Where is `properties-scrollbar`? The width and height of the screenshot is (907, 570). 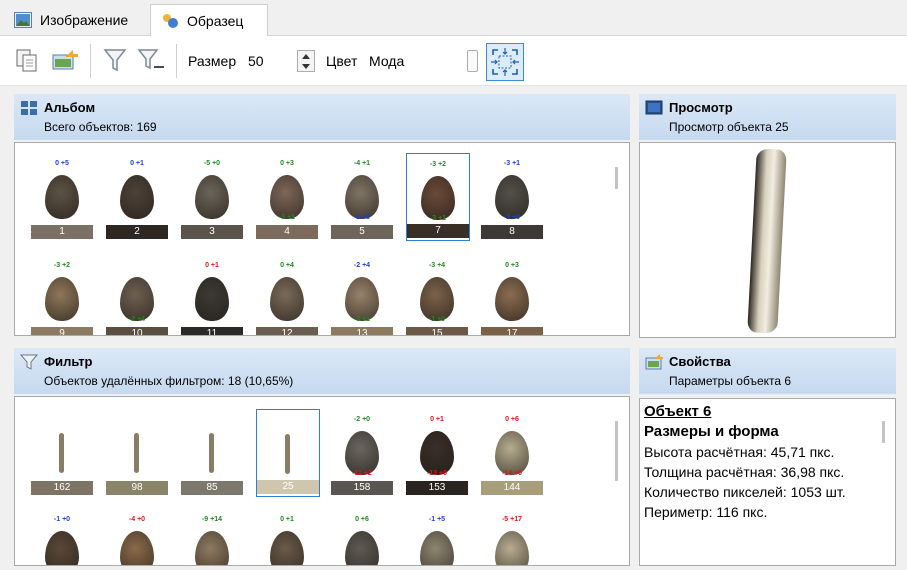
properties-scrollbar is located at coordinates (883, 432).